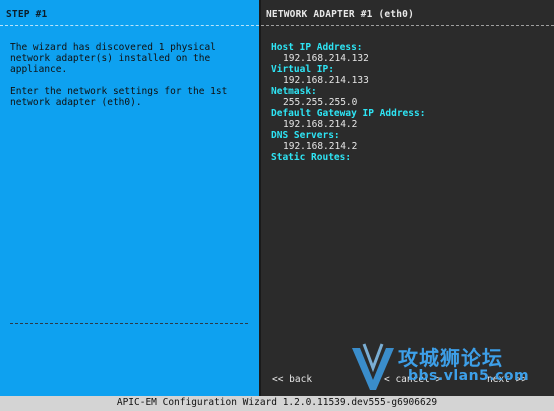  I want to click on dns-servers-field: 192.168.214.2, so click(348, 146).